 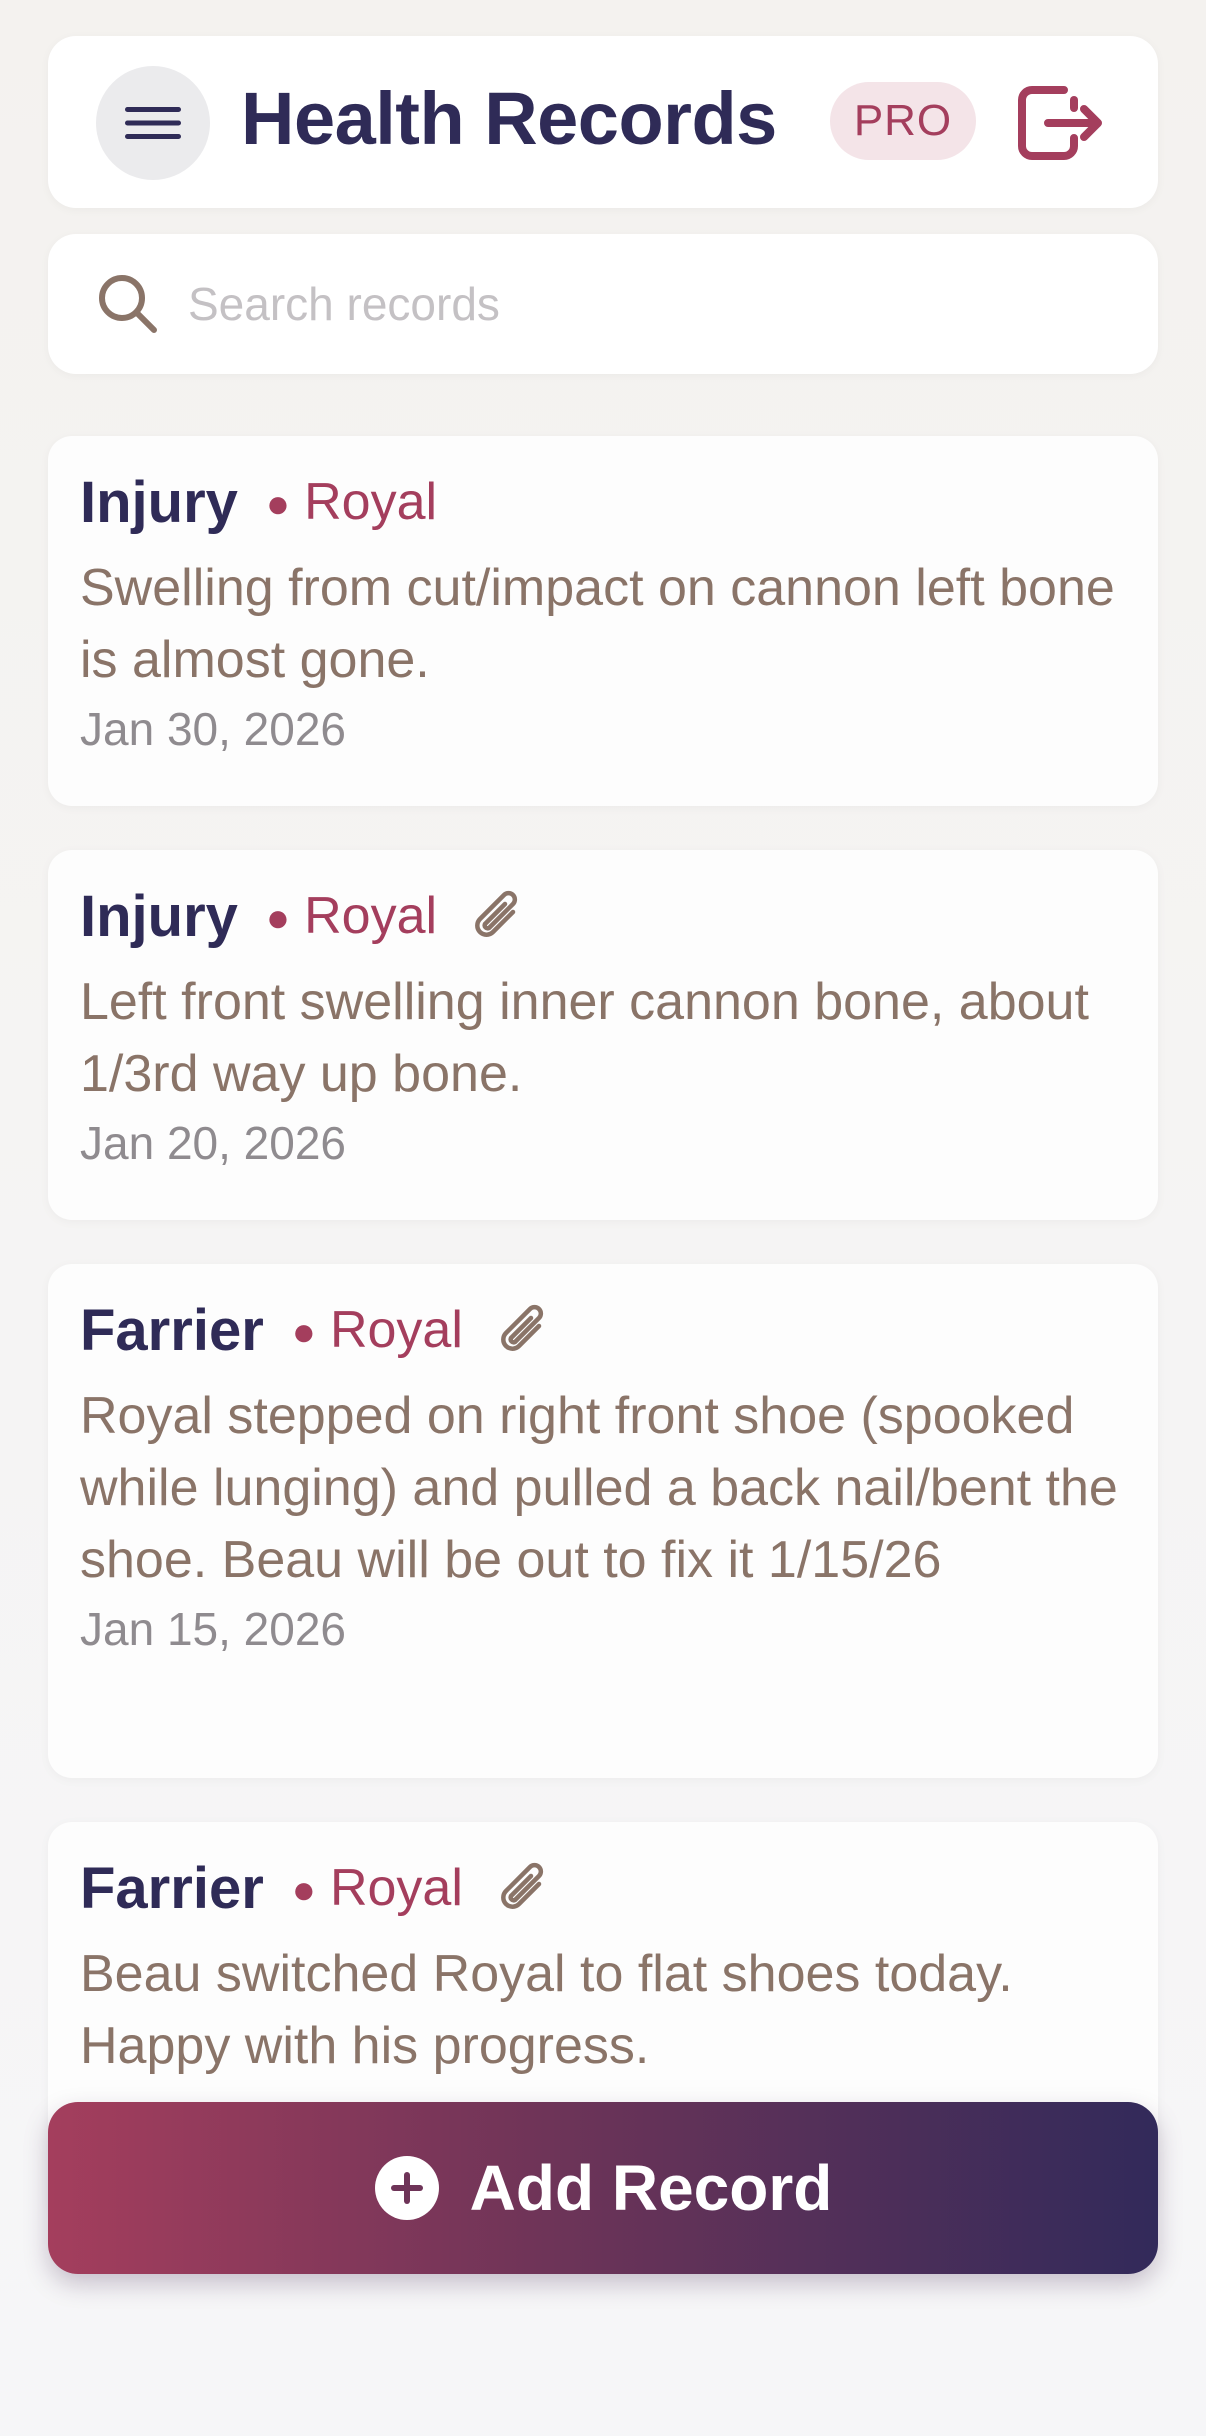 I want to click on hamburger-menu-icon, so click(x=153, y=123).